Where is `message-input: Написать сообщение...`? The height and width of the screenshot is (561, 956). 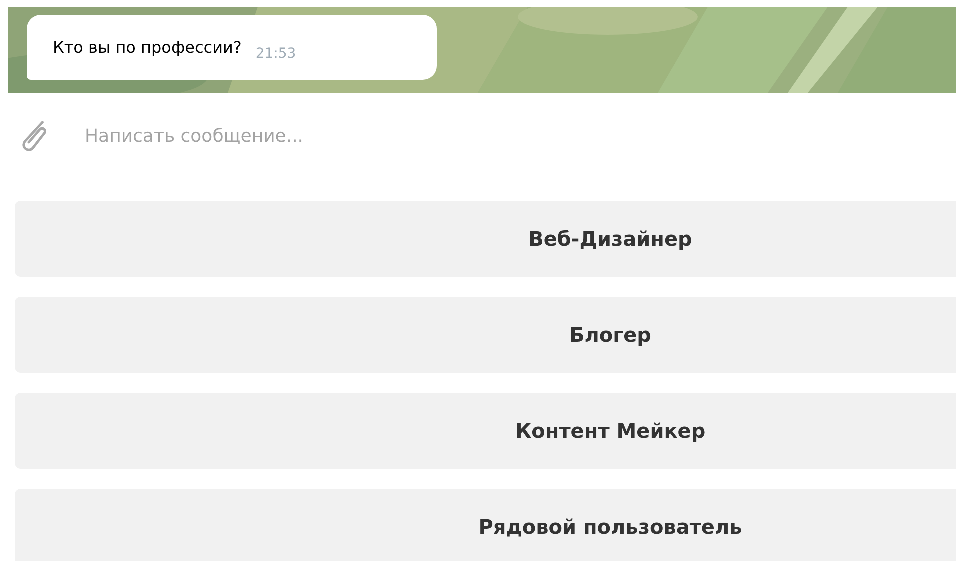 message-input: Написать сообщение... is located at coordinates (333, 136).